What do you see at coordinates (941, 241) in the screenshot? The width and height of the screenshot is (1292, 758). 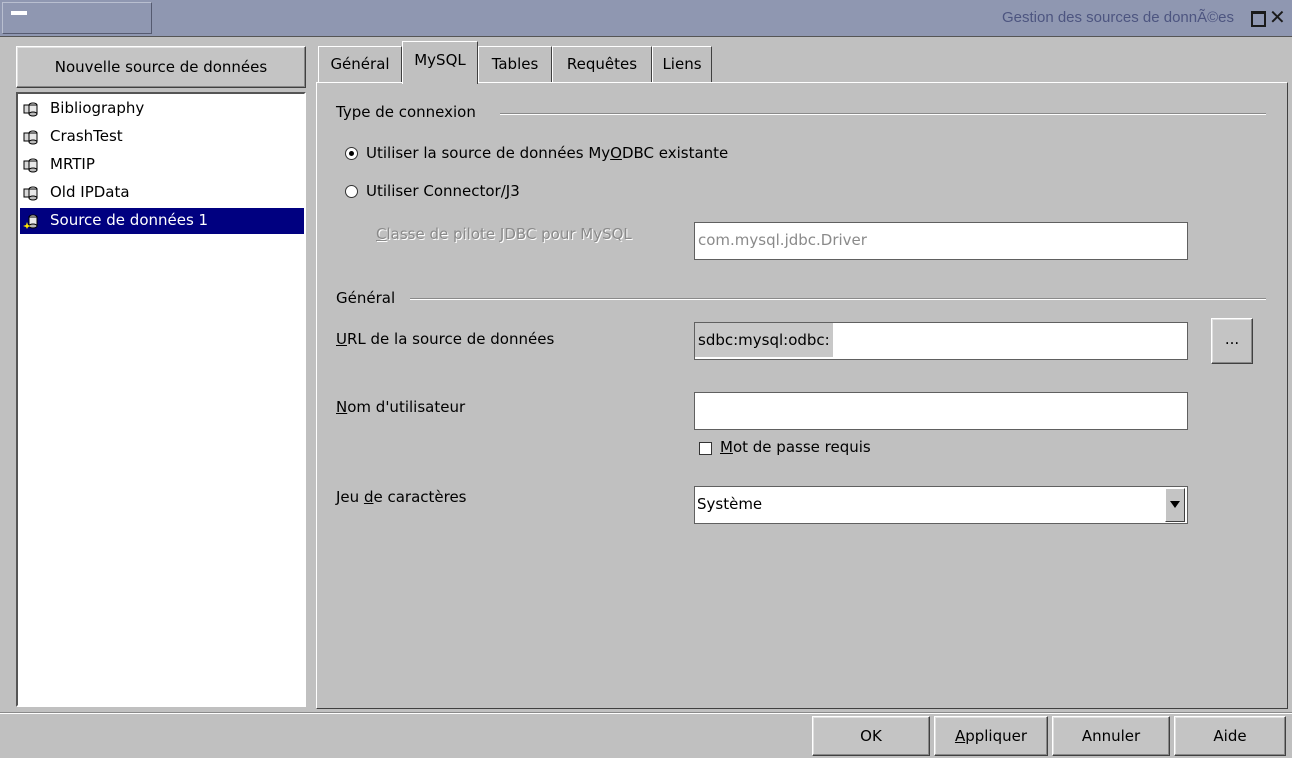 I see `jdbc-class-field: com.mysql.jdbc.Driver` at bounding box center [941, 241].